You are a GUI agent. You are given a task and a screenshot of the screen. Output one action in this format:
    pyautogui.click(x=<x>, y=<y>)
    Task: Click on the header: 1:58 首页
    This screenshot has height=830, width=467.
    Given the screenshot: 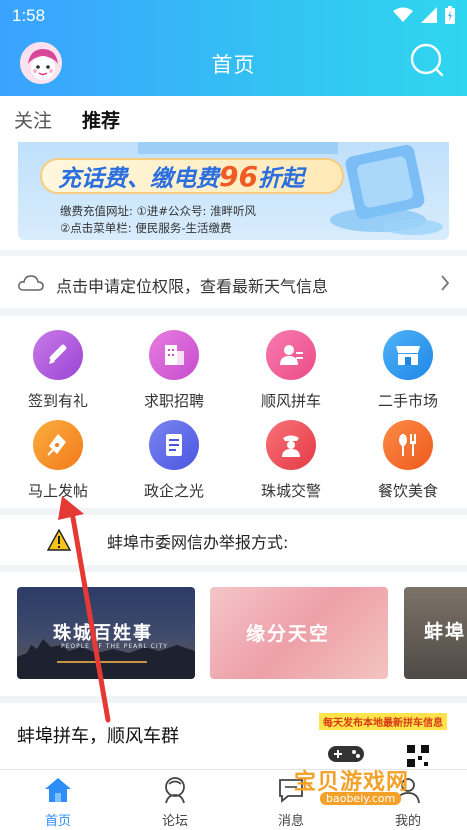 What is the action you would take?
    pyautogui.click(x=233, y=48)
    